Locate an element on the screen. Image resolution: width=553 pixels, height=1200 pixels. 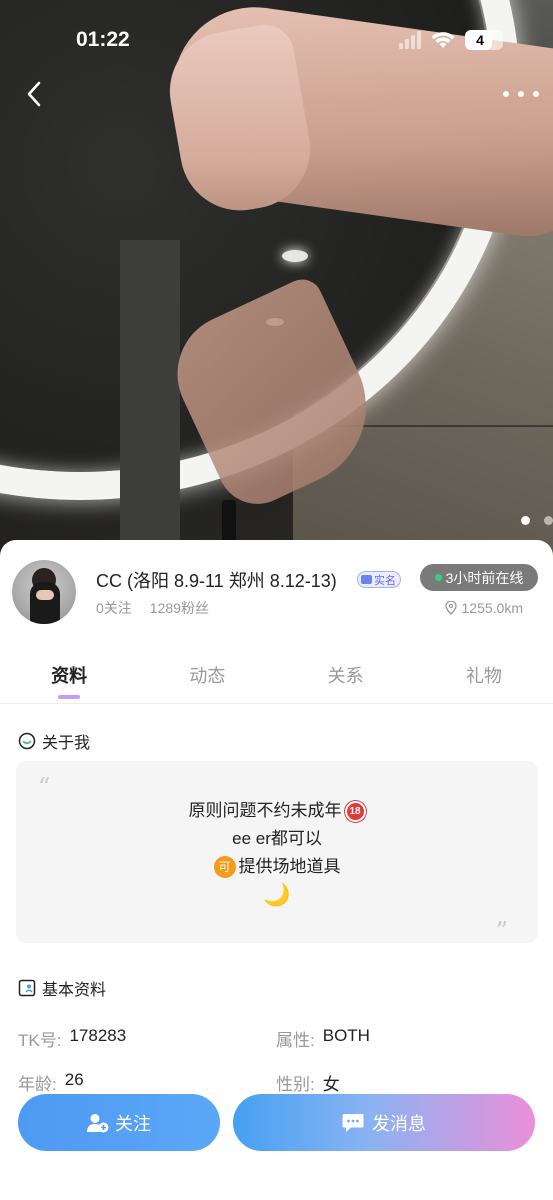
moon-icon: 🌙 is located at coordinates (277, 894).